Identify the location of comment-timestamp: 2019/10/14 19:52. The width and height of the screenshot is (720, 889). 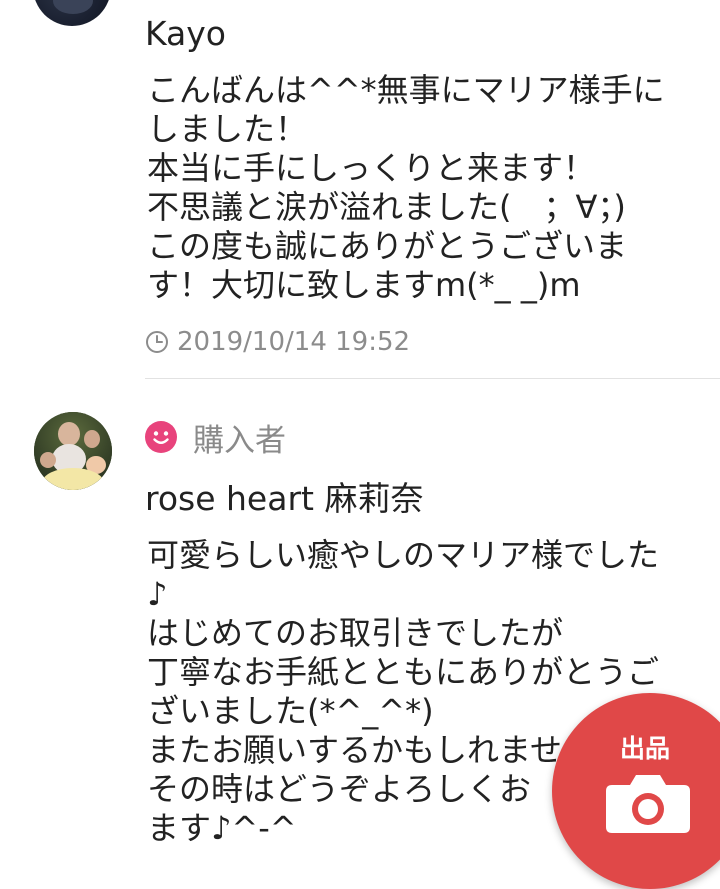
(277, 342).